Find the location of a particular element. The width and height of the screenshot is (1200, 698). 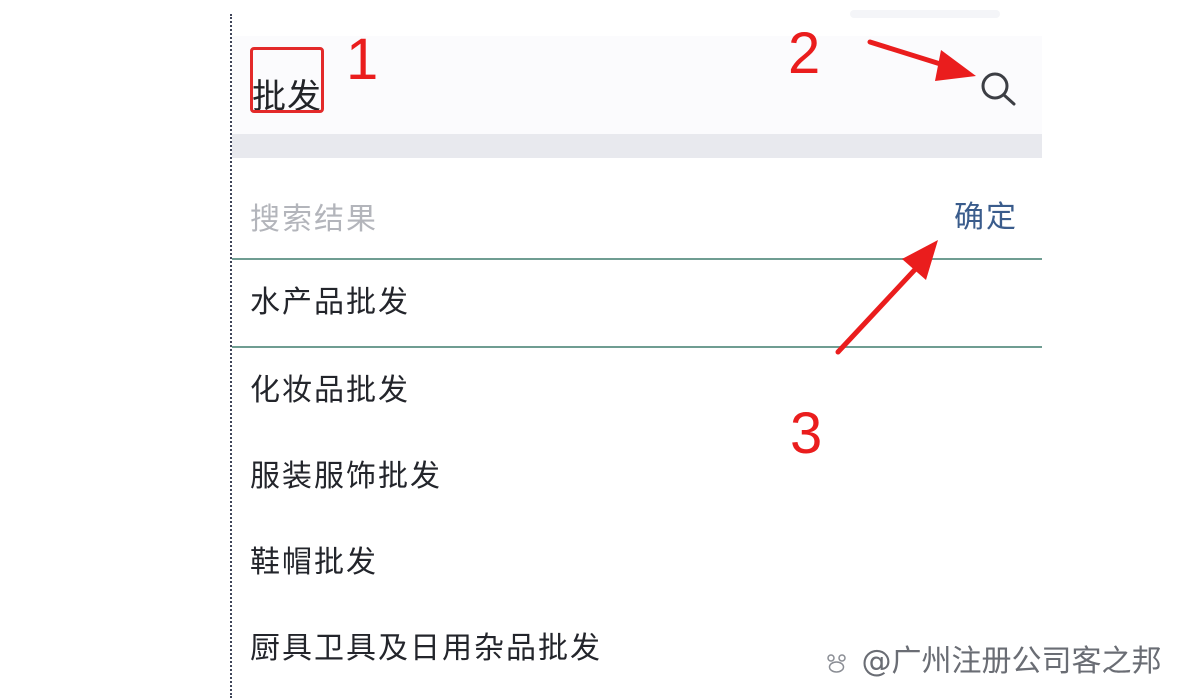

confirm-button: 确定 is located at coordinates (986, 214).